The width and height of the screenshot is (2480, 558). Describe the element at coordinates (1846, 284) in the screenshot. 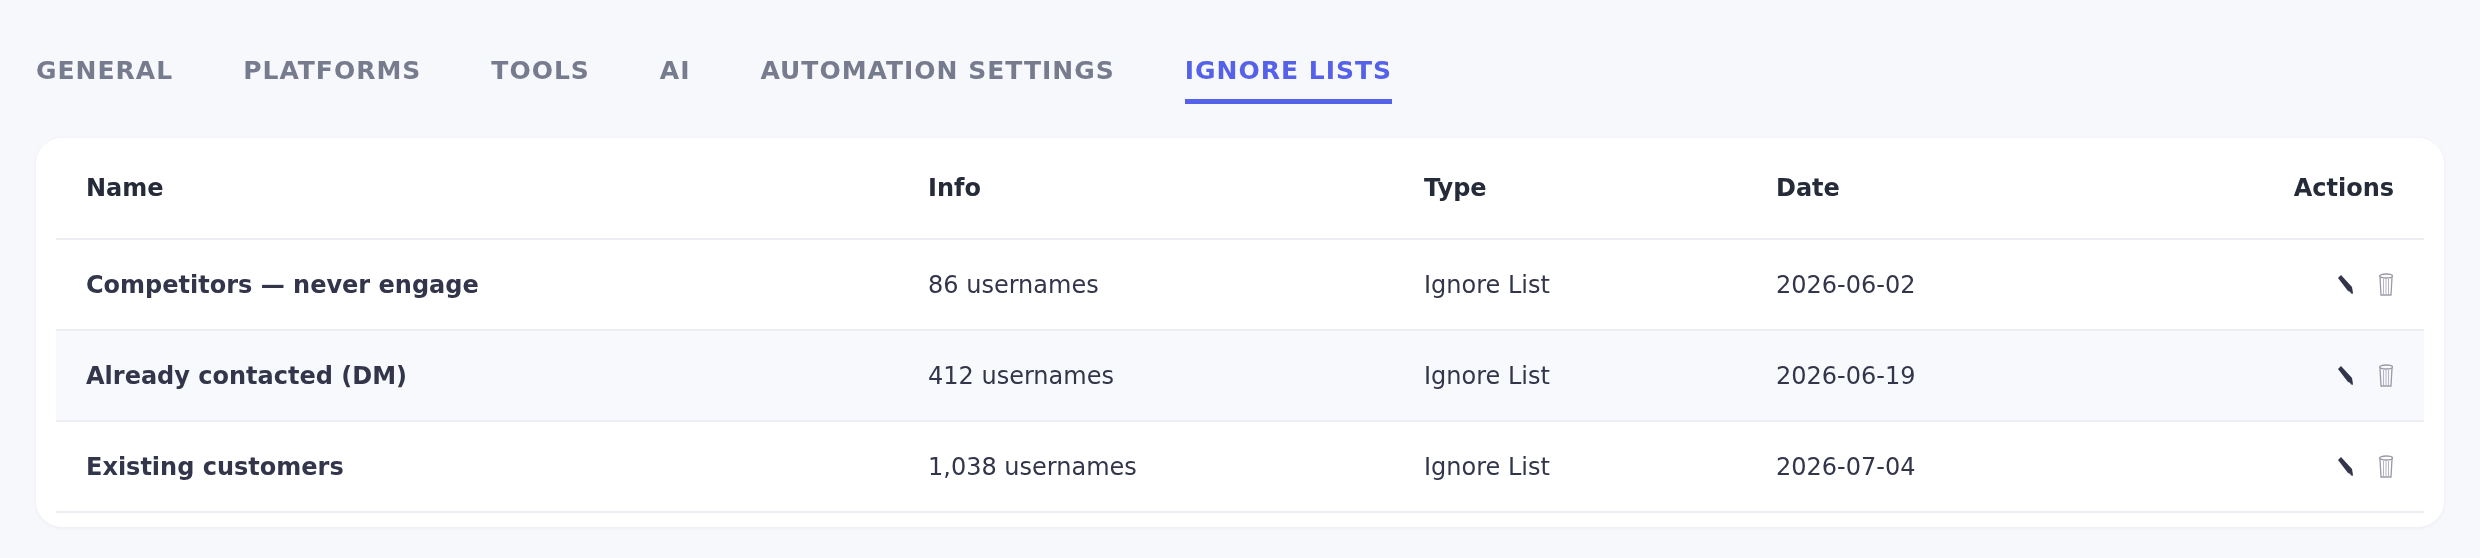

I see `table-cell-text: 2026-06-02` at that location.